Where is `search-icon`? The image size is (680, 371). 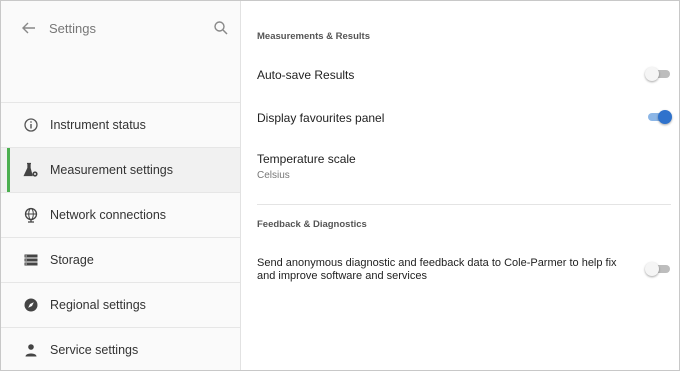 search-icon is located at coordinates (221, 28).